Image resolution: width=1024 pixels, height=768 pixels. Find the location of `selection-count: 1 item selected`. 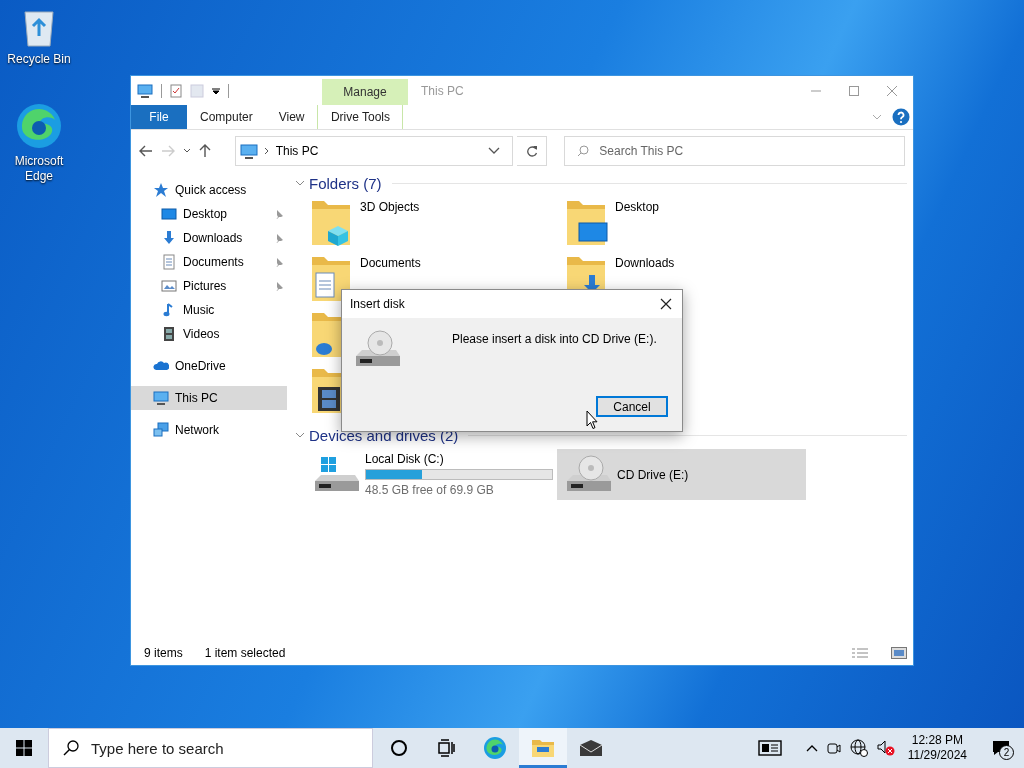

selection-count: 1 item selected is located at coordinates (245, 652).